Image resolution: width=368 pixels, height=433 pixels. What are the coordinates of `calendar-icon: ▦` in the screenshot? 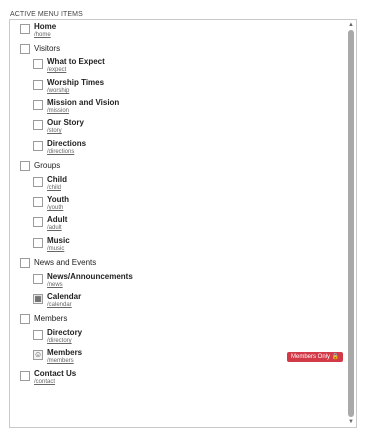 It's located at (38, 299).